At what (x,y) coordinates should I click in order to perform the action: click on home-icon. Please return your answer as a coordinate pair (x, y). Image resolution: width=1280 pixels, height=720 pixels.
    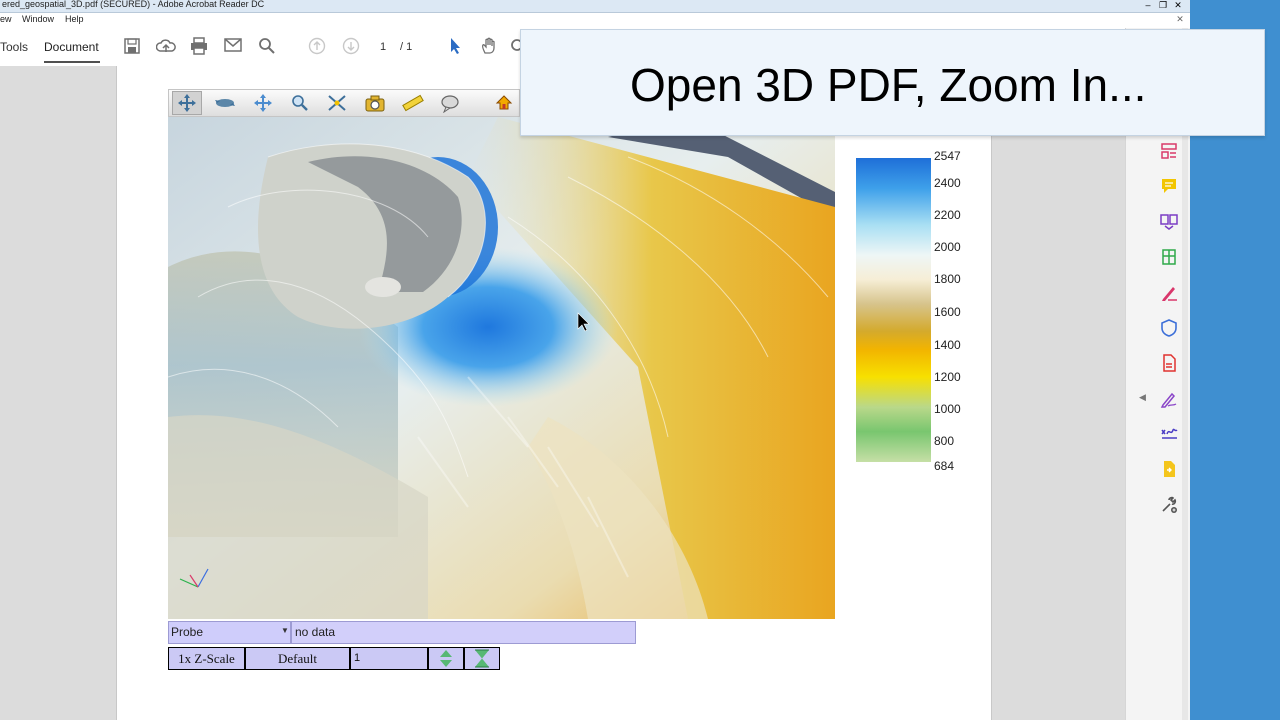
    Looking at the image, I should click on (504, 103).